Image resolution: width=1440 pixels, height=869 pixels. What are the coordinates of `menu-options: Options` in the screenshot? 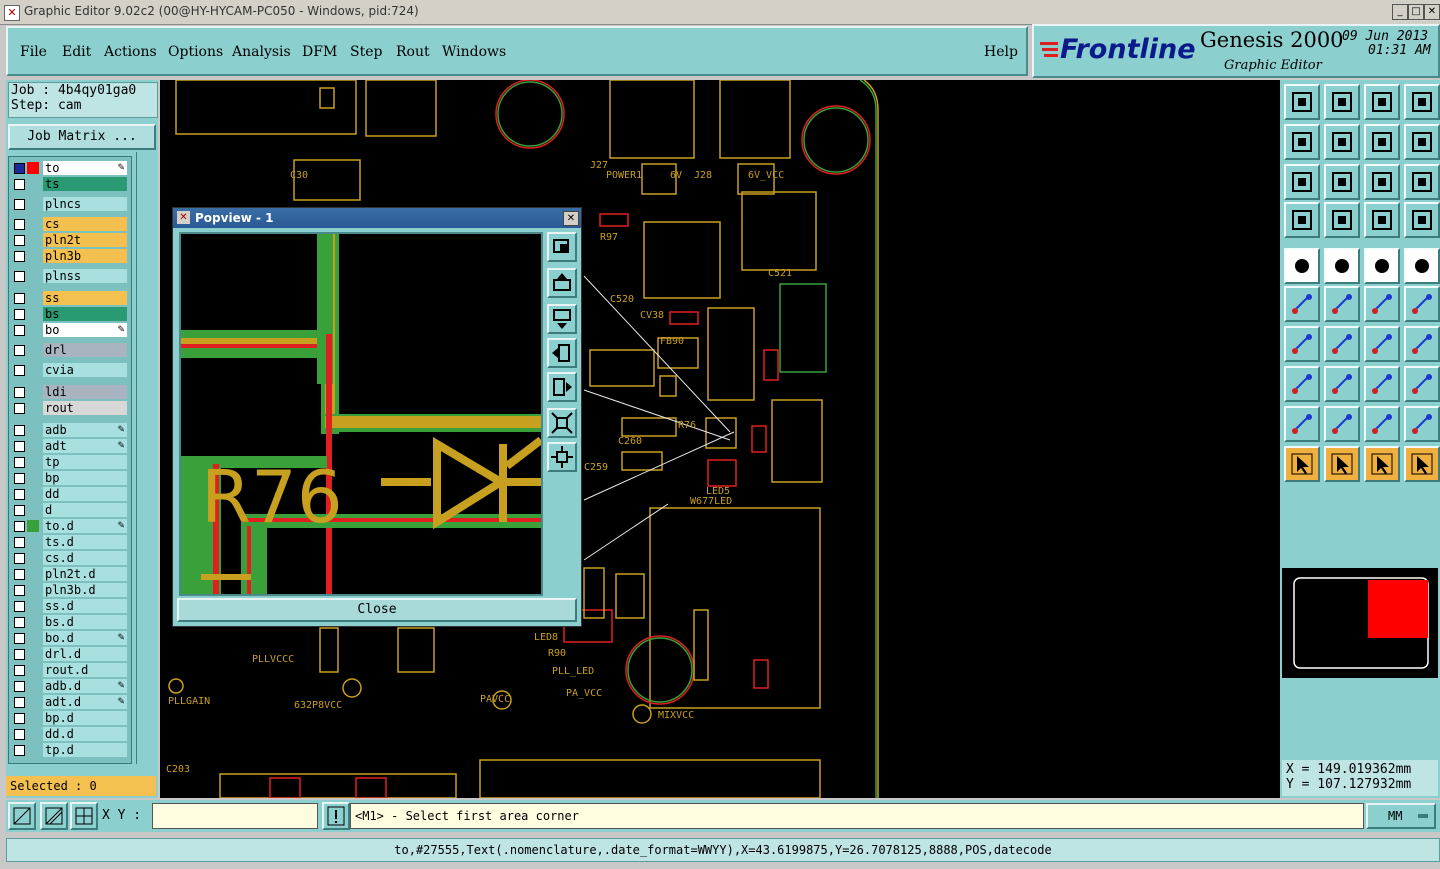 It's located at (195, 52).